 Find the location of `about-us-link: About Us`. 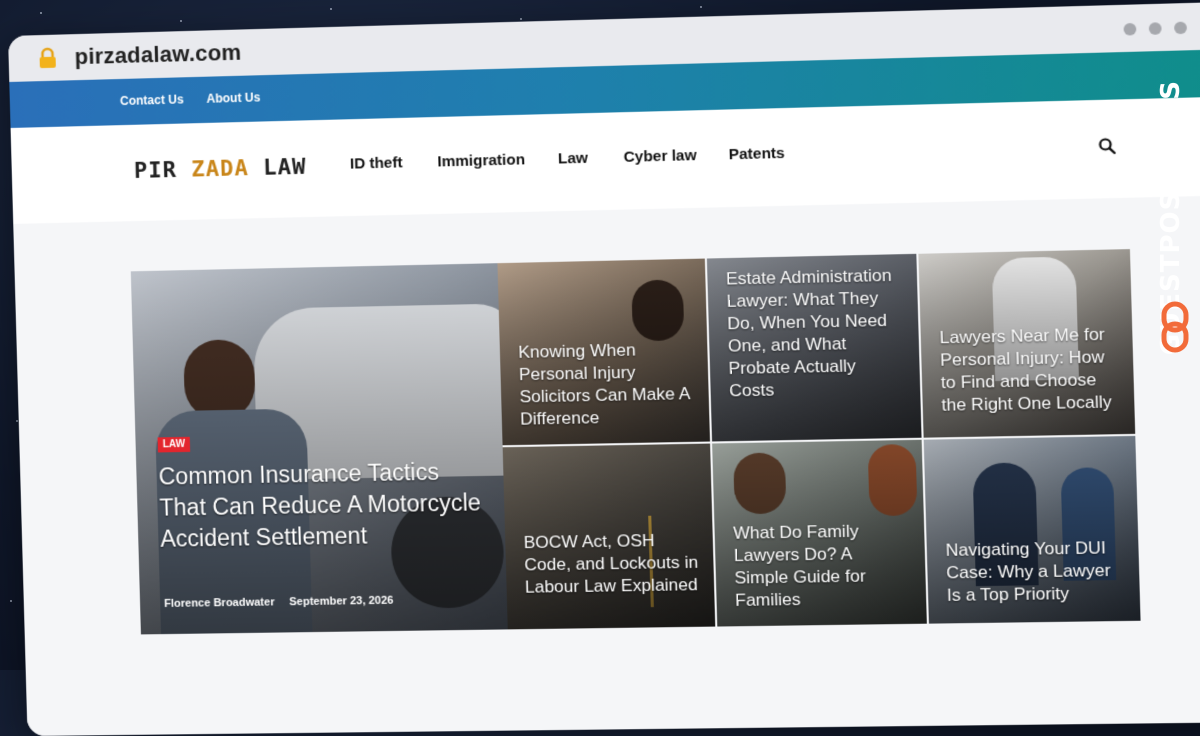

about-us-link: About Us is located at coordinates (233, 97).